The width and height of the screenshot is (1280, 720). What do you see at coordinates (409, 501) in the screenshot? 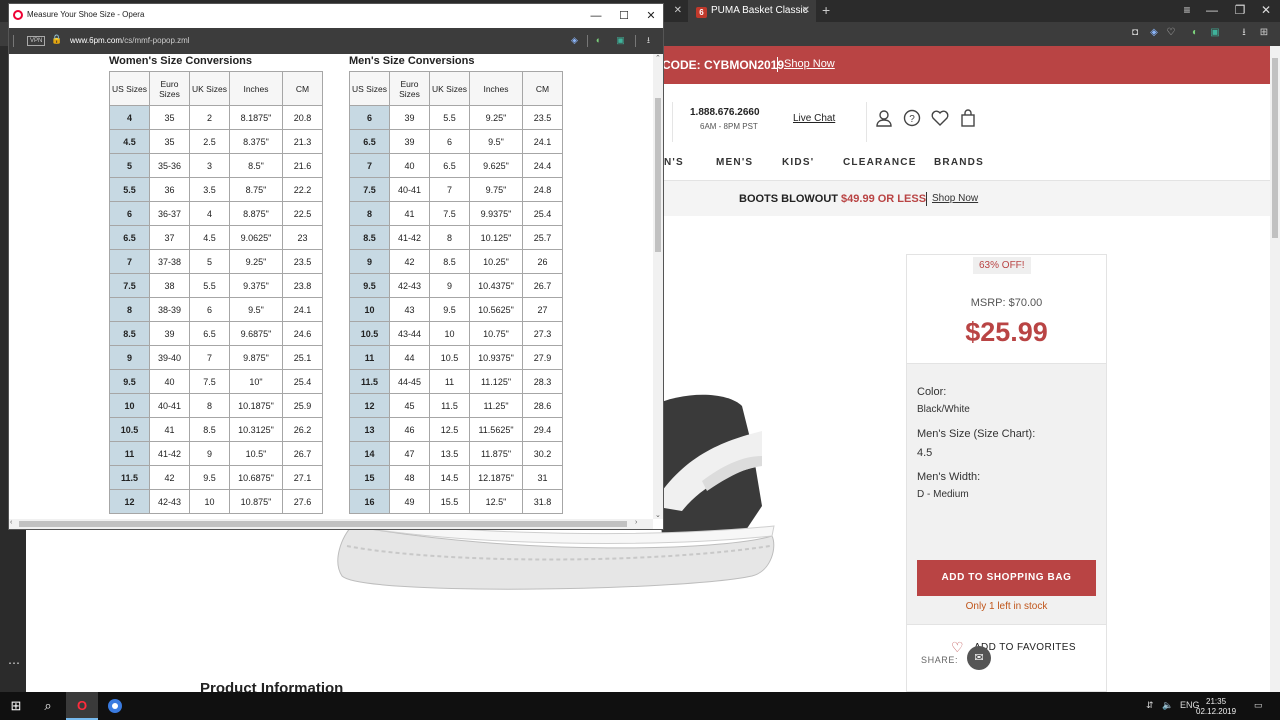
I see `table-cell: 49` at bounding box center [409, 501].